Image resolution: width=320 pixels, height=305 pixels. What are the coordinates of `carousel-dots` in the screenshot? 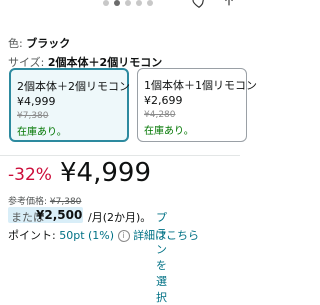 It's located at (128, 3).